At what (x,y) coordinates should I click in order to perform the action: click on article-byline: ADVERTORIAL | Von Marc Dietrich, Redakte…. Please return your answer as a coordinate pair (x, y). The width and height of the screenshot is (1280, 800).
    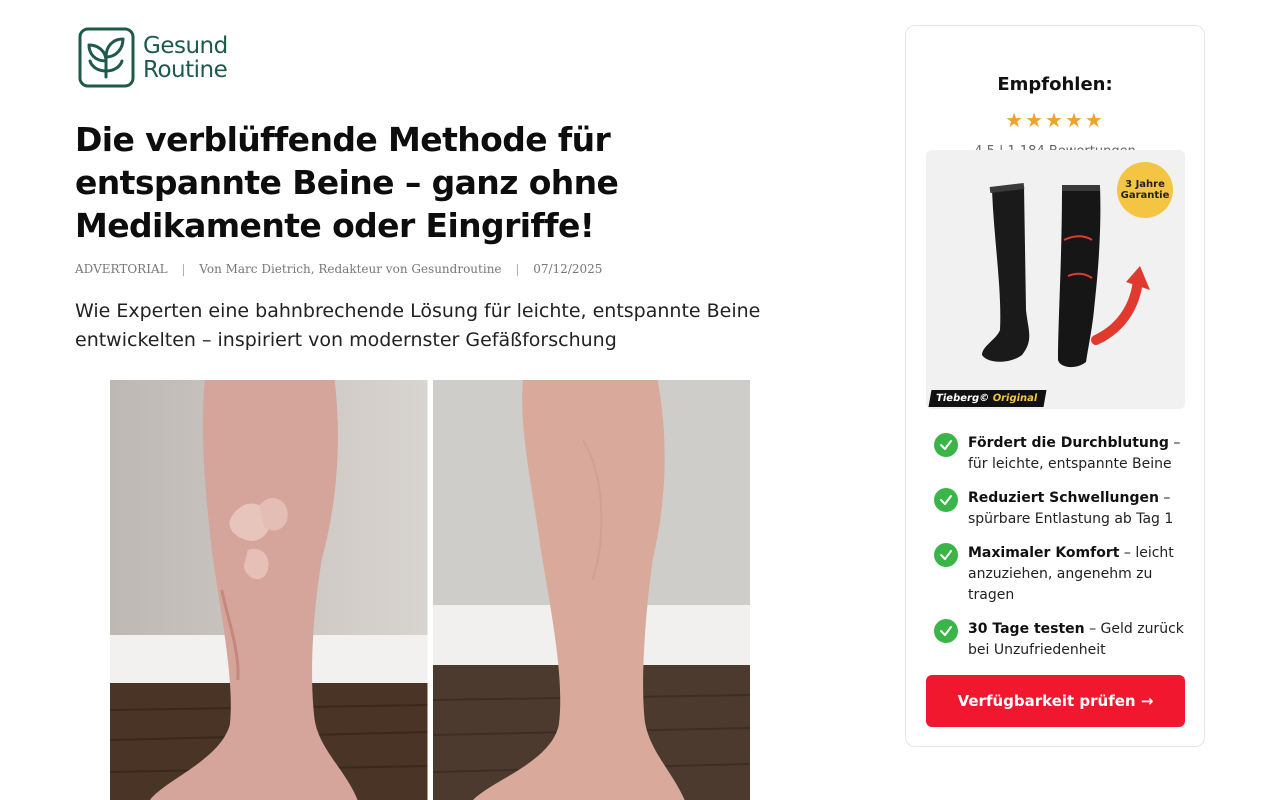
    Looking at the image, I should click on (338, 269).